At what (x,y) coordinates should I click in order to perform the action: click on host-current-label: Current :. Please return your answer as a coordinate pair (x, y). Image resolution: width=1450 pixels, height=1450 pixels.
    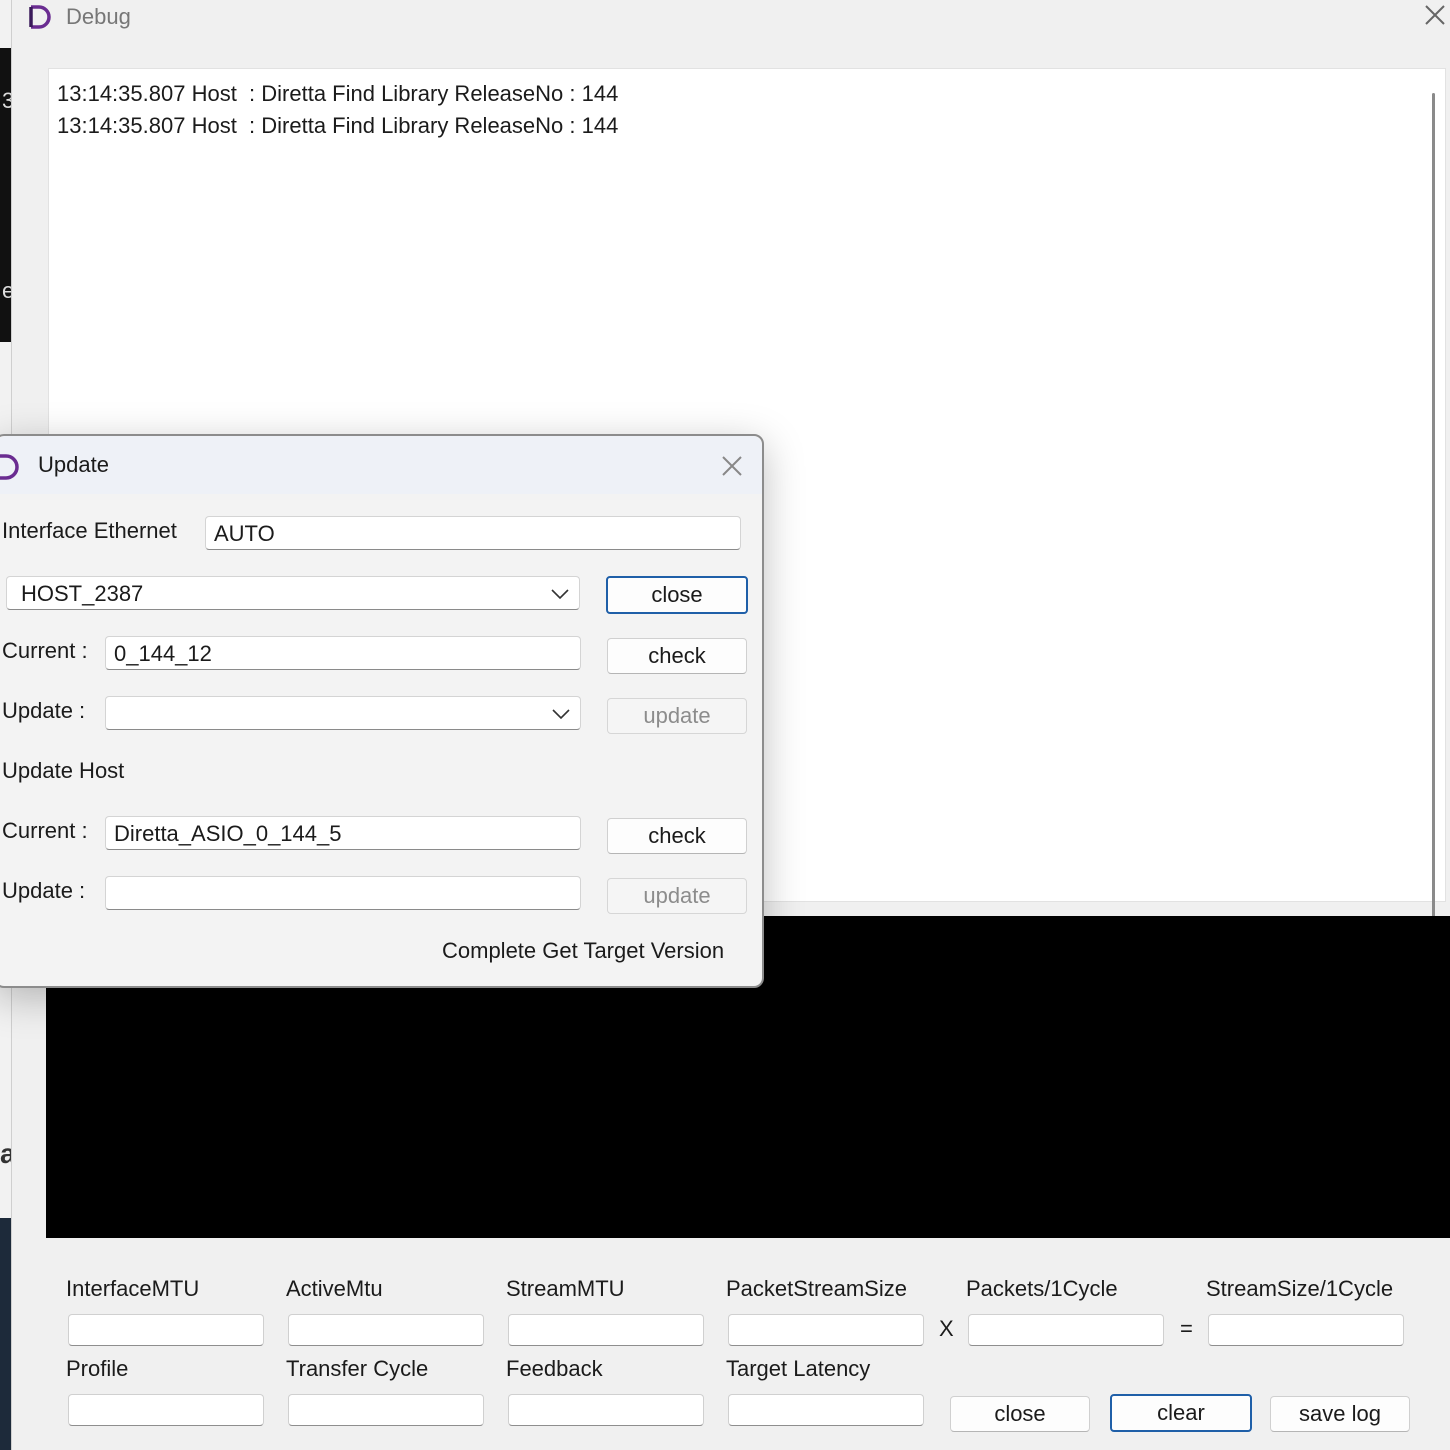
    Looking at the image, I should click on (45, 830).